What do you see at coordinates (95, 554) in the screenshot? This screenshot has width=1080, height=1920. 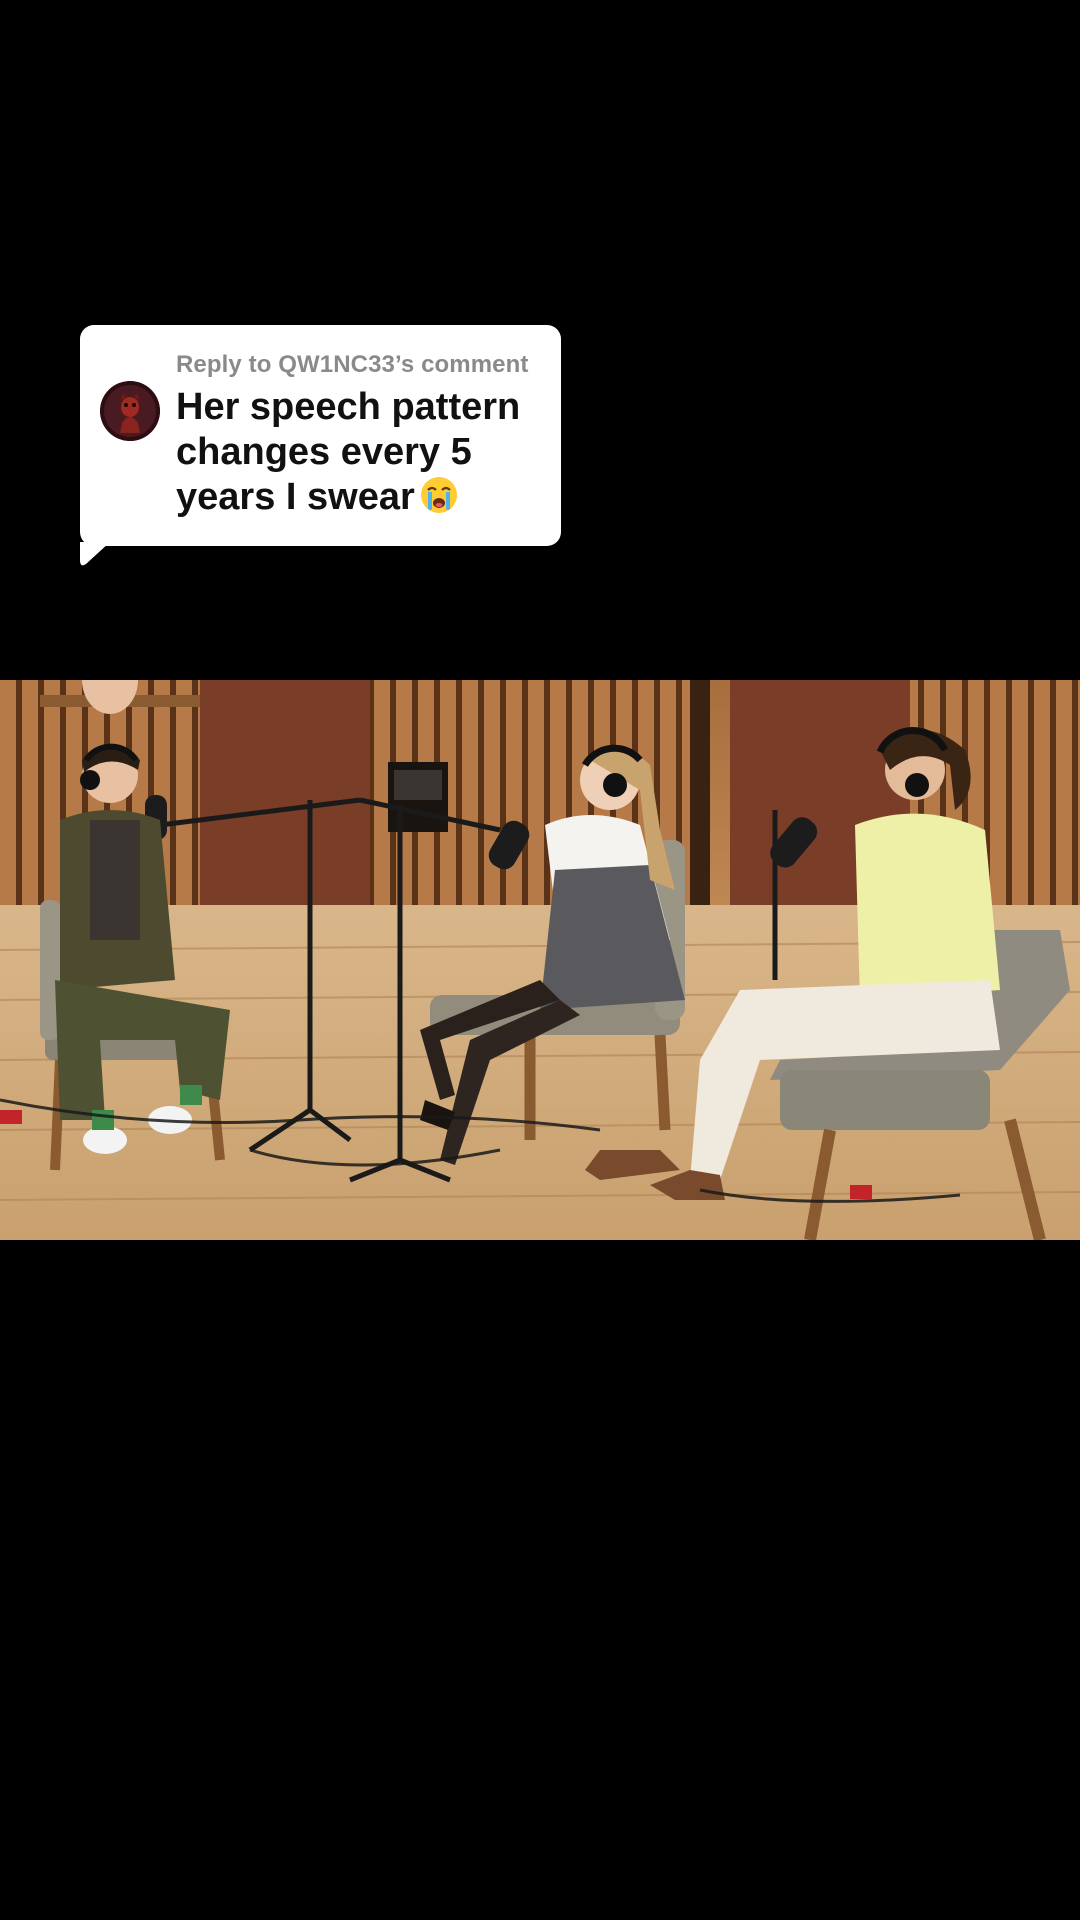 I see `bubble-tail` at bounding box center [95, 554].